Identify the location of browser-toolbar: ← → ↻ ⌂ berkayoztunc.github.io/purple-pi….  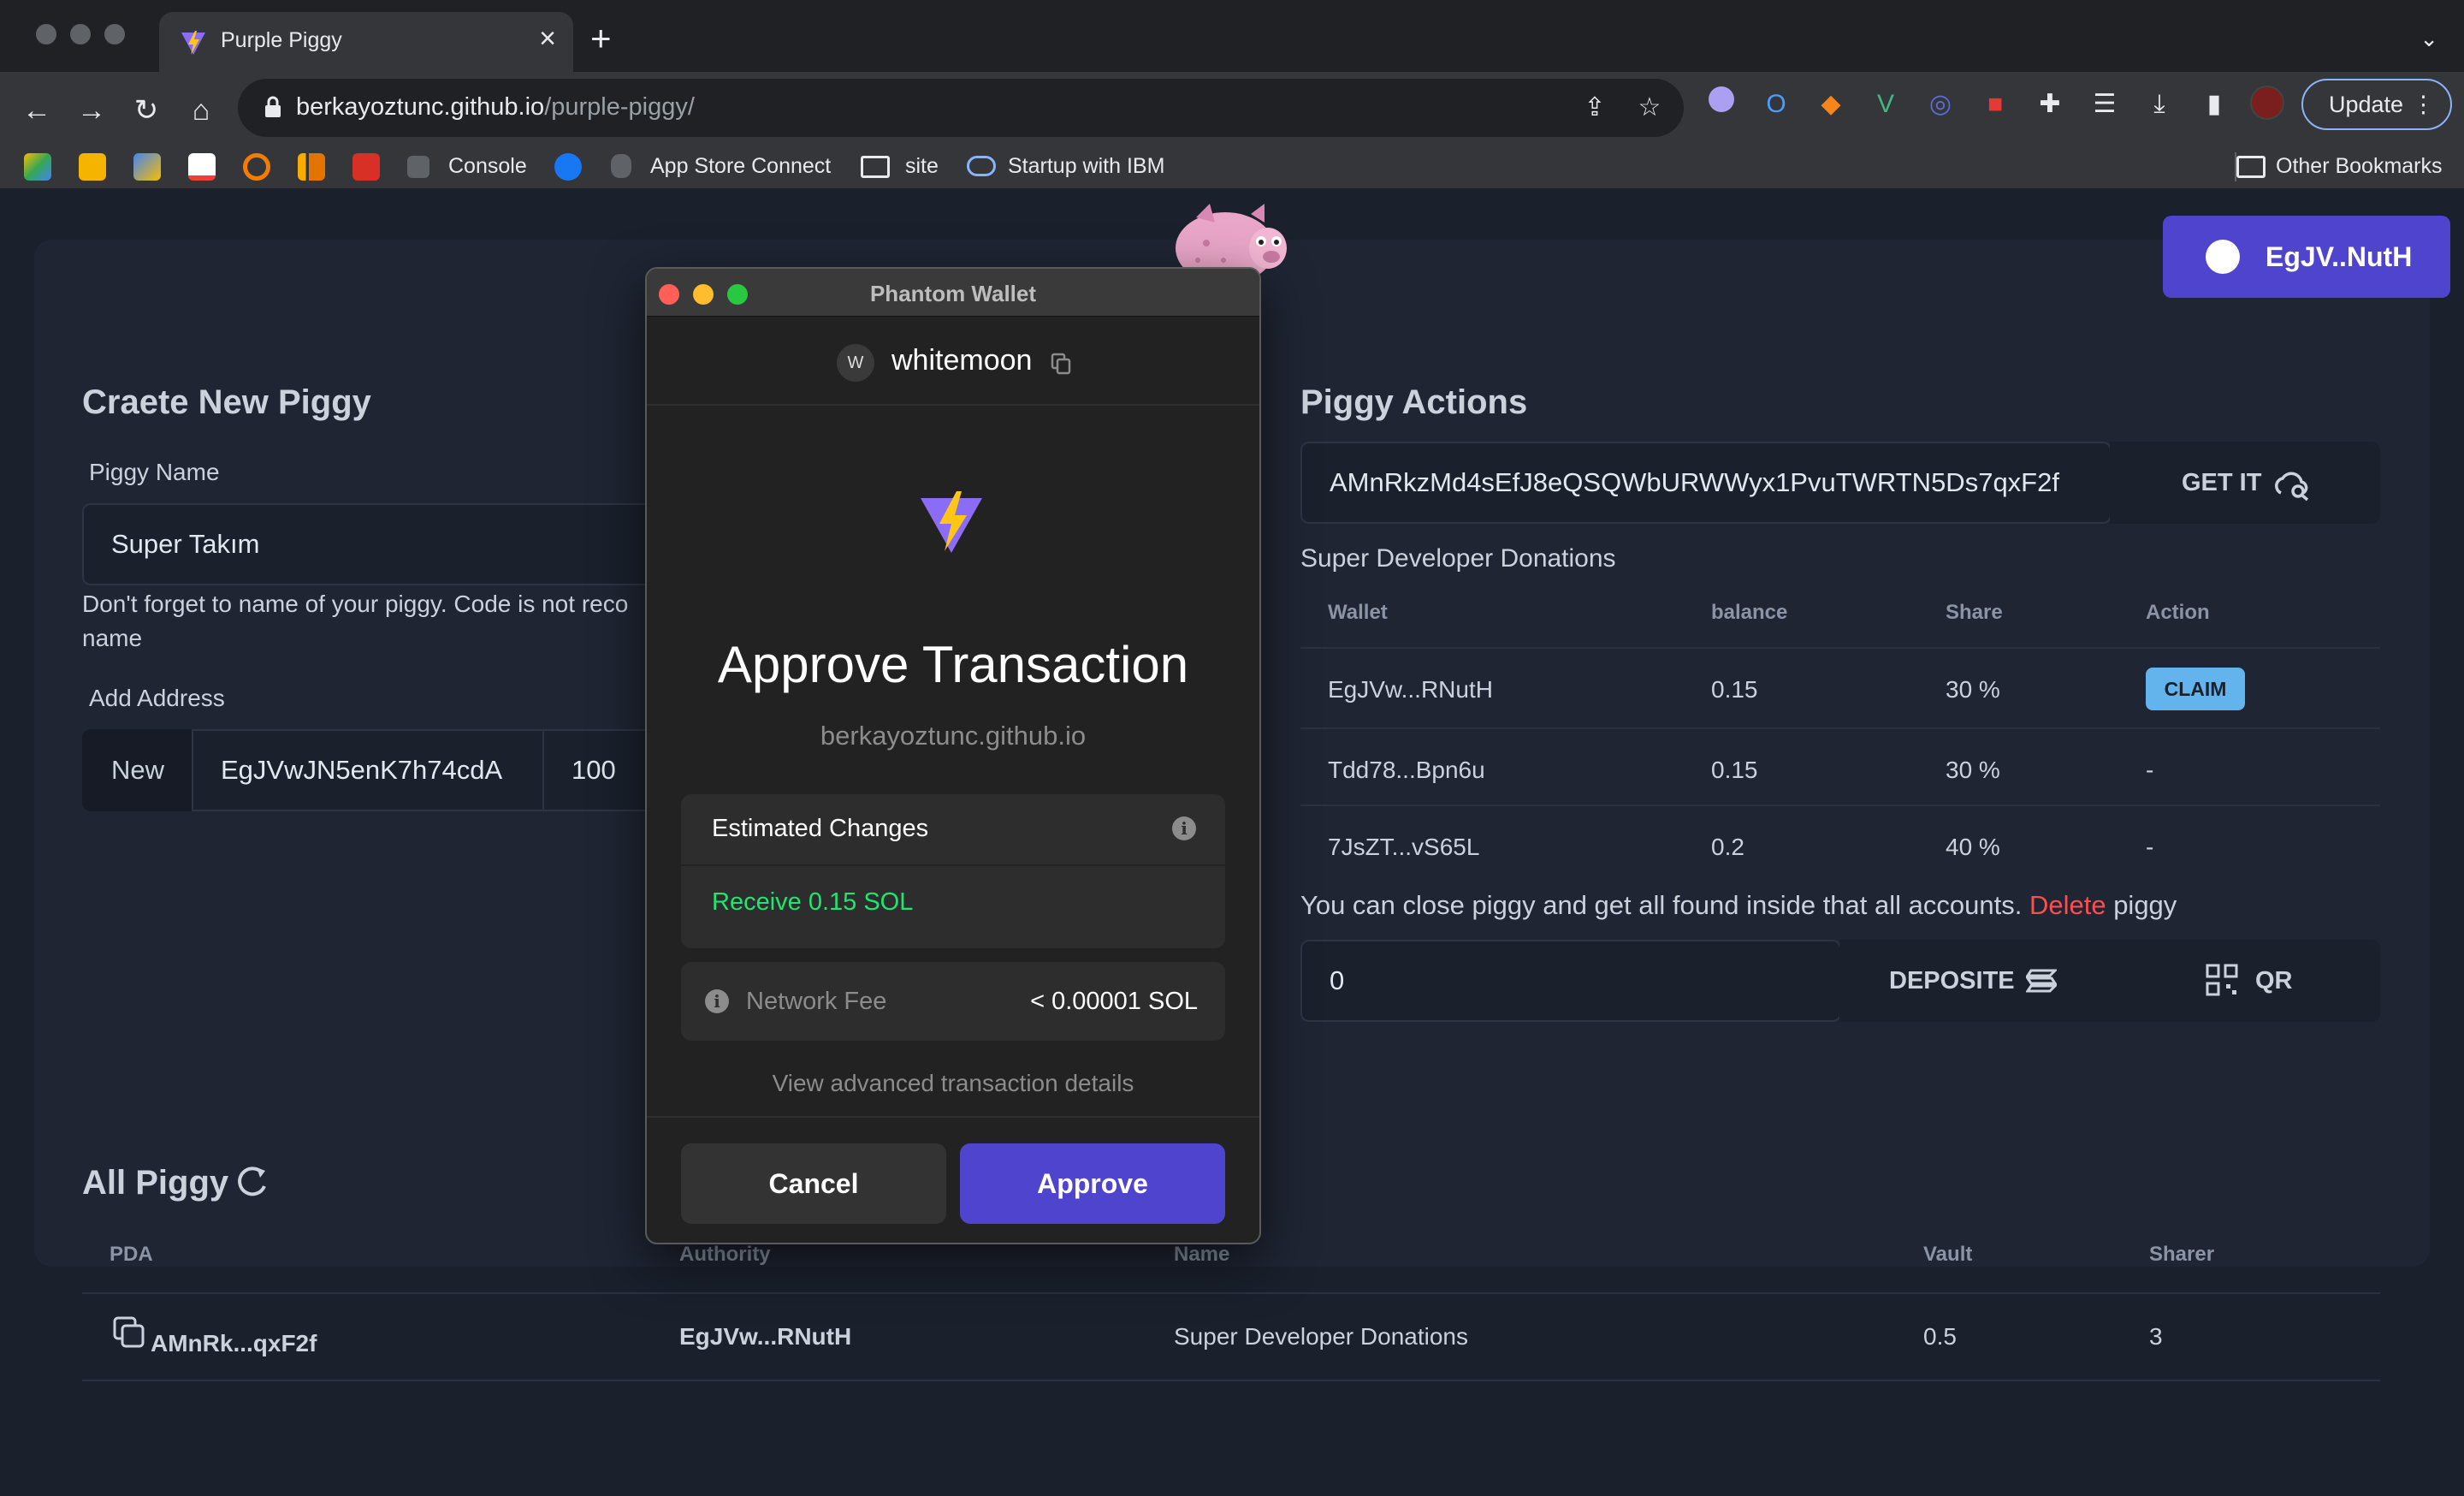
(1232, 136).